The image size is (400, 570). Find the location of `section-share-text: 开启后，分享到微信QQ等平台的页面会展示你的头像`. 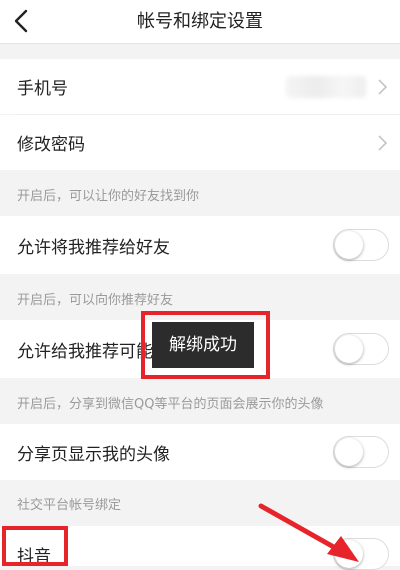

section-share-text: 开启后，分享到微信QQ等平台的页面会展示你的头像 is located at coordinates (170, 404).